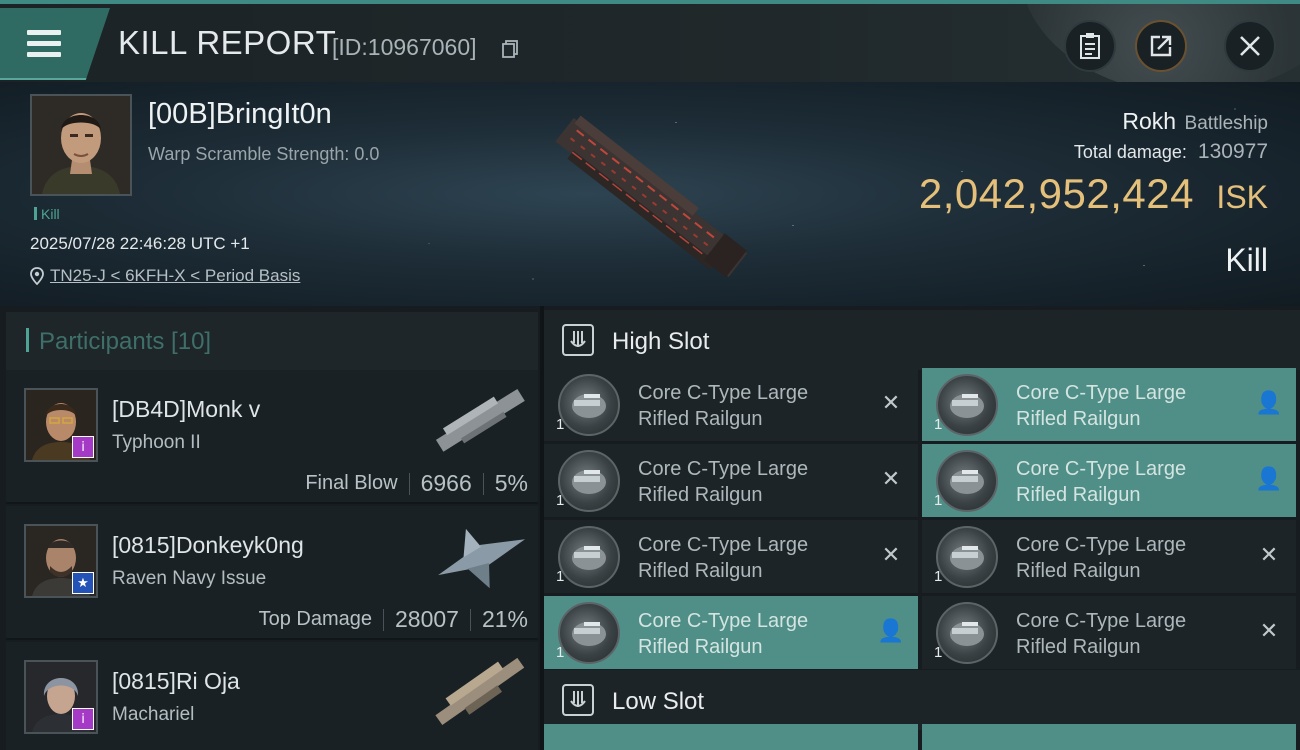 The height and width of the screenshot is (750, 1300). What do you see at coordinates (1250, 46) in the screenshot?
I see `close-button` at bounding box center [1250, 46].